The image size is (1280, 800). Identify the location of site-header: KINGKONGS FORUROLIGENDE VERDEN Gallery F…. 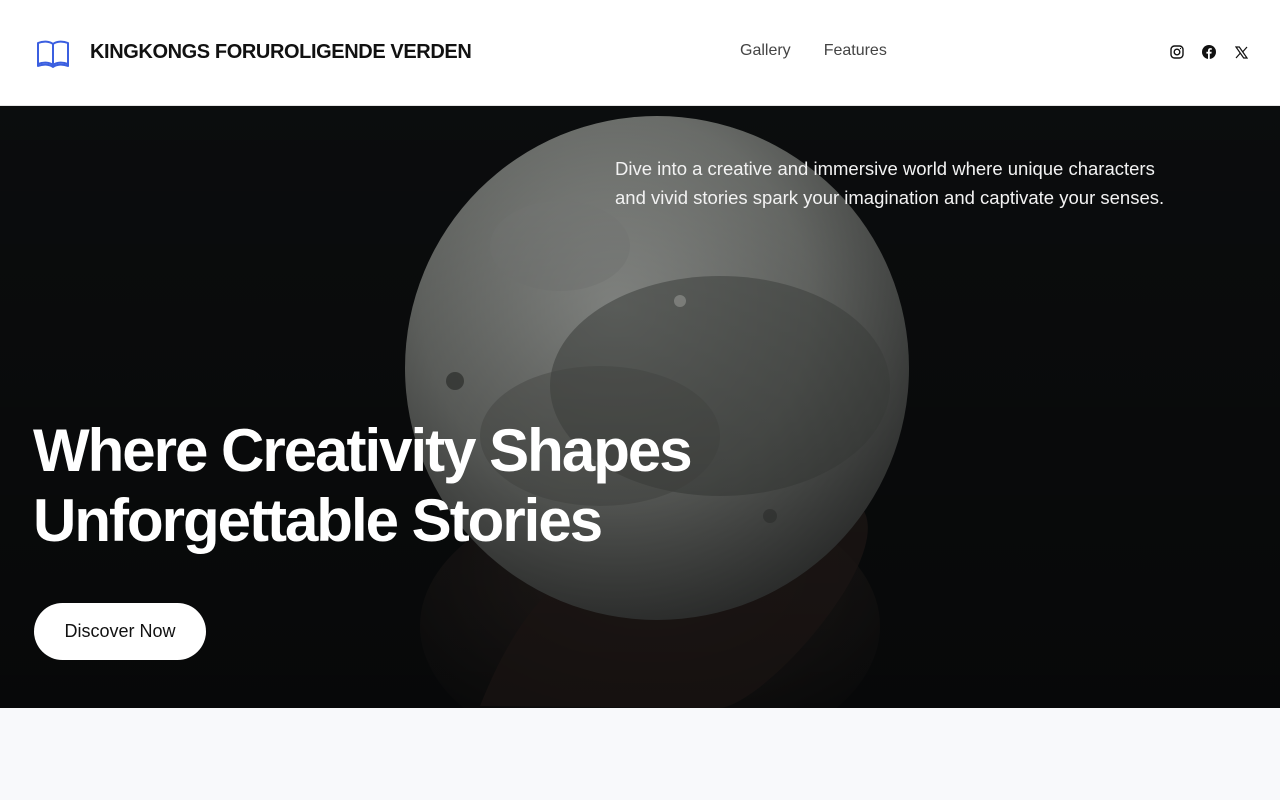
(640, 53).